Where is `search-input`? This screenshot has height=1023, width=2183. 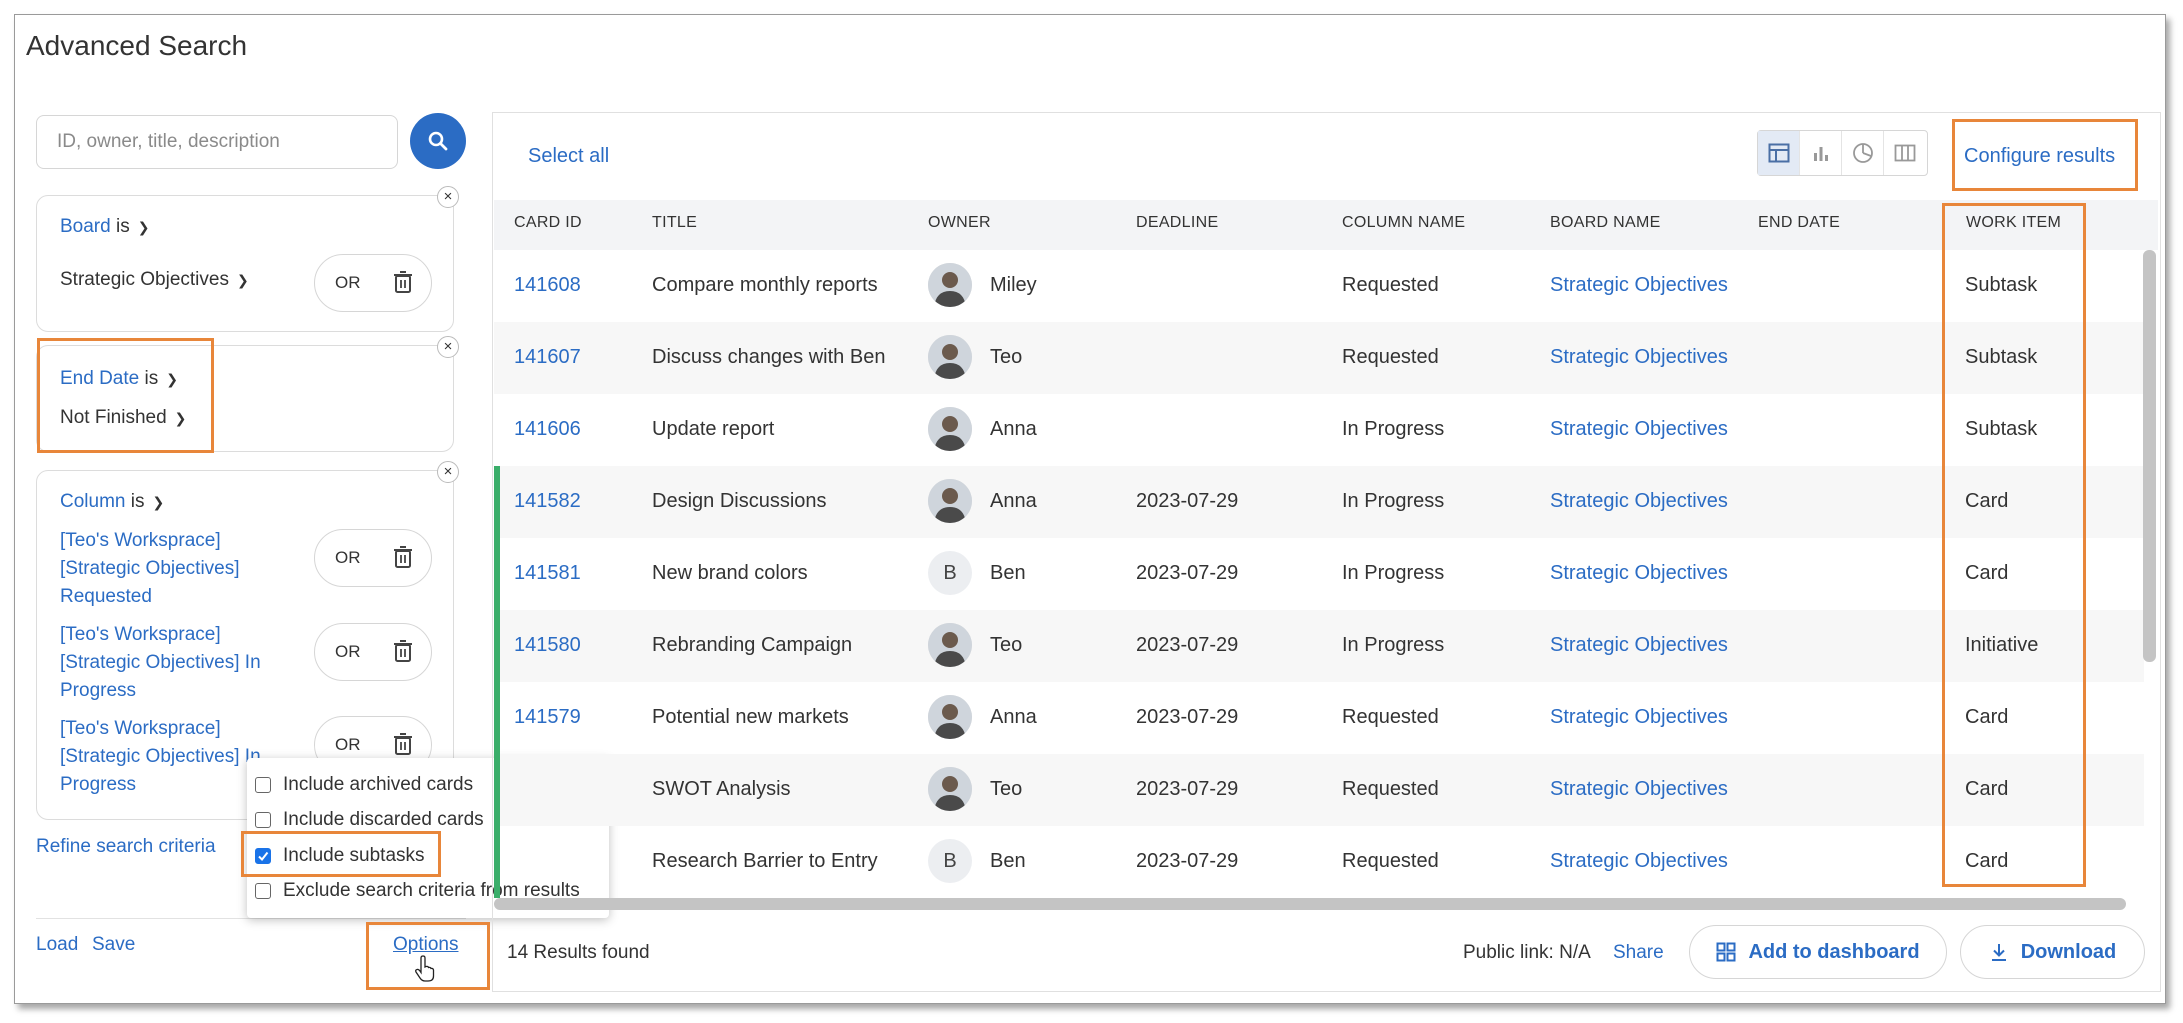 search-input is located at coordinates (217, 142).